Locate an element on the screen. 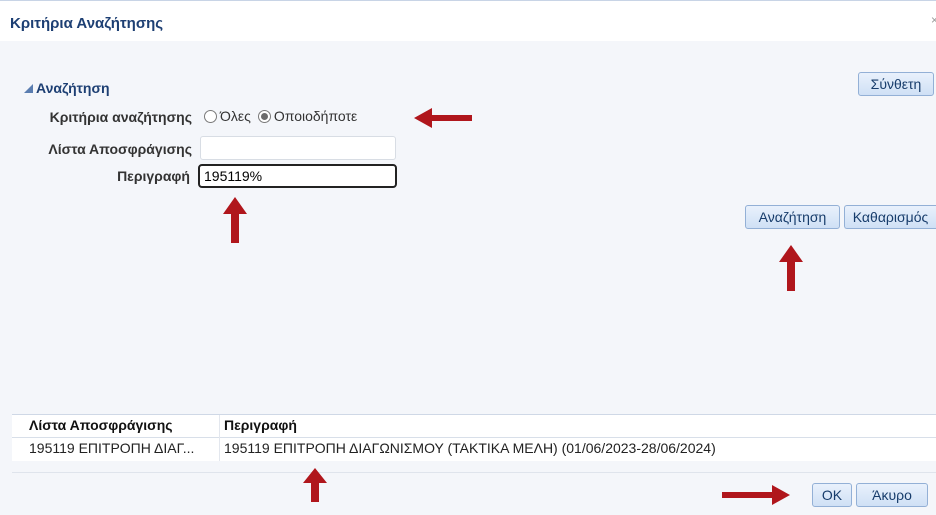 Image resolution: width=936 pixels, height=515 pixels. radio-any is located at coordinates (264, 116).